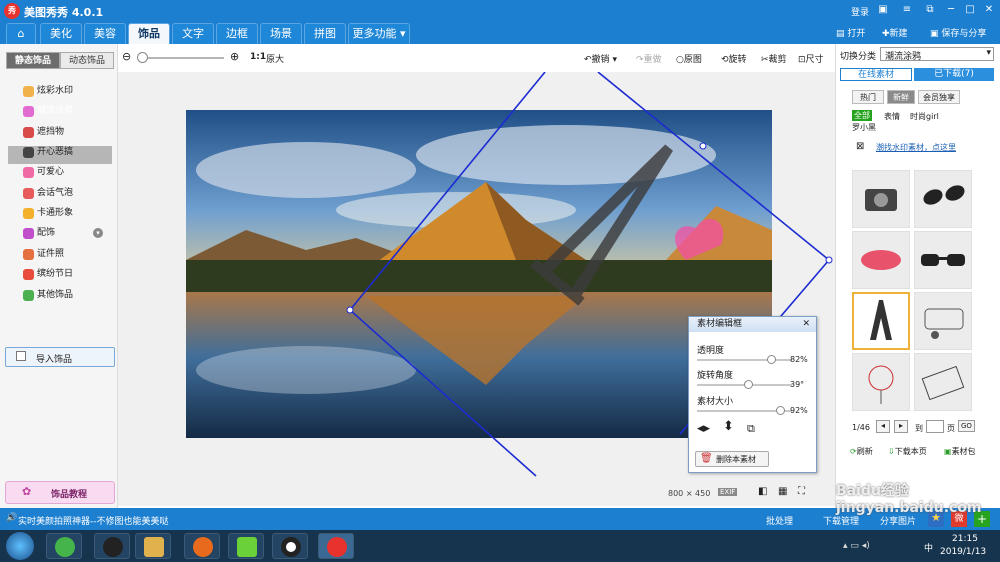  Describe the element at coordinates (98, 233) in the screenshot. I see `expand-icon: ▾` at that location.